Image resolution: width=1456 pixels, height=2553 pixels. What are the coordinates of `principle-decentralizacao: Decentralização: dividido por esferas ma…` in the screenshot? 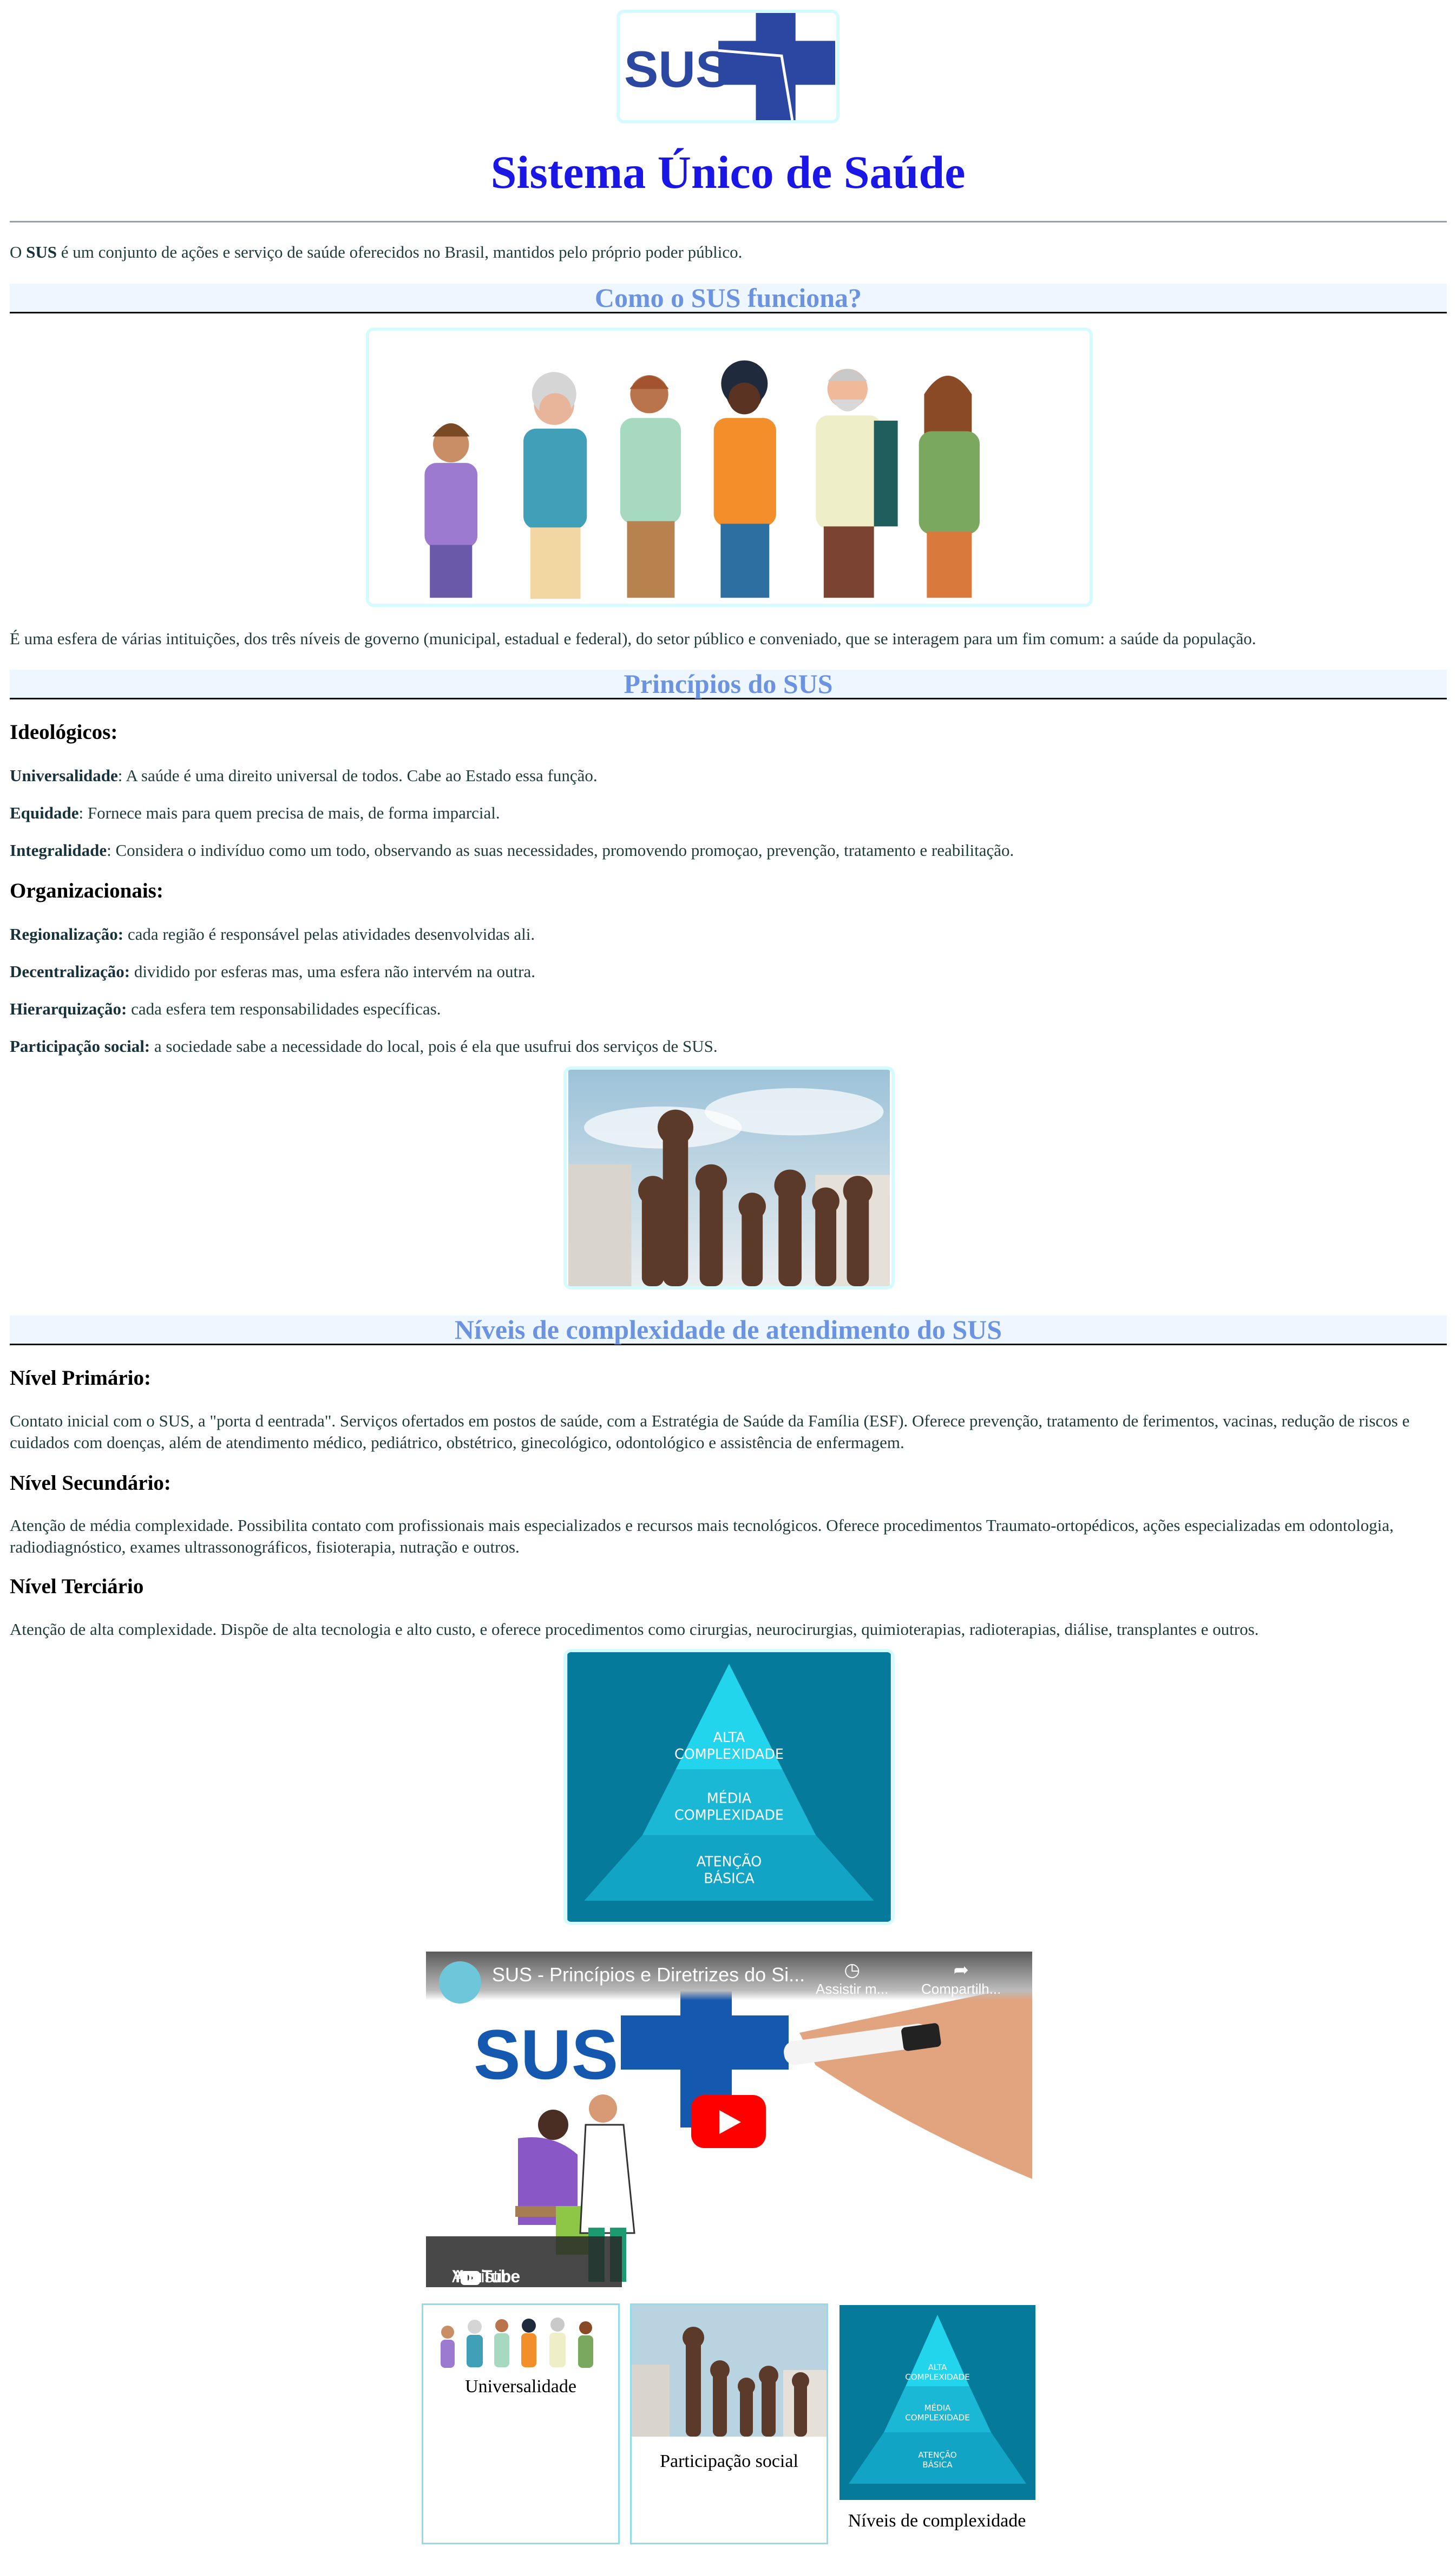 It's located at (273, 972).